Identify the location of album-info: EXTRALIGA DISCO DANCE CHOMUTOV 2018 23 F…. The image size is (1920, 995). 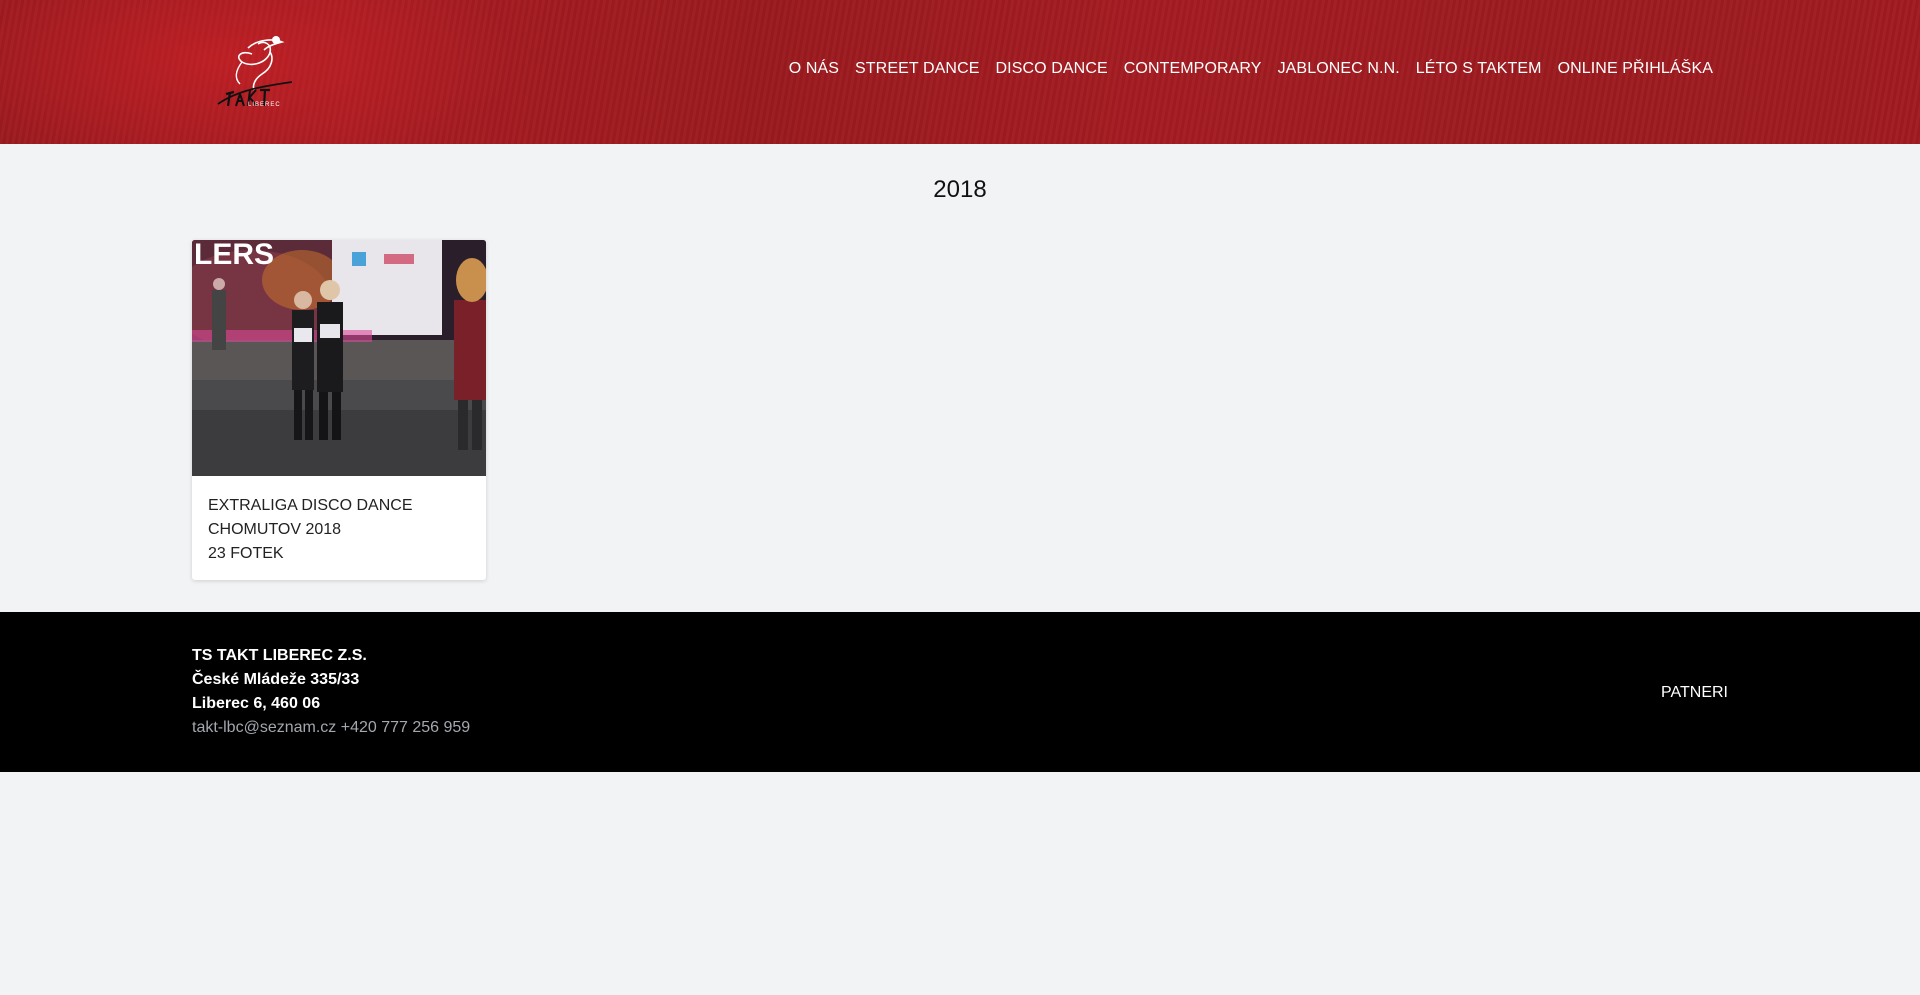
(339, 521).